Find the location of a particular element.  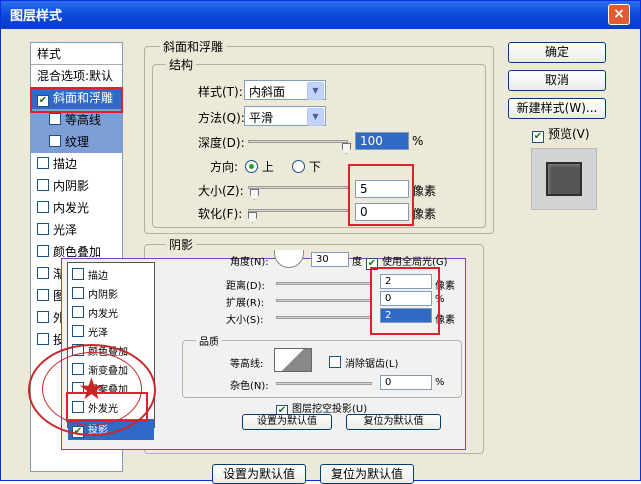

contour-label: 等高线: is located at coordinates (247, 364).